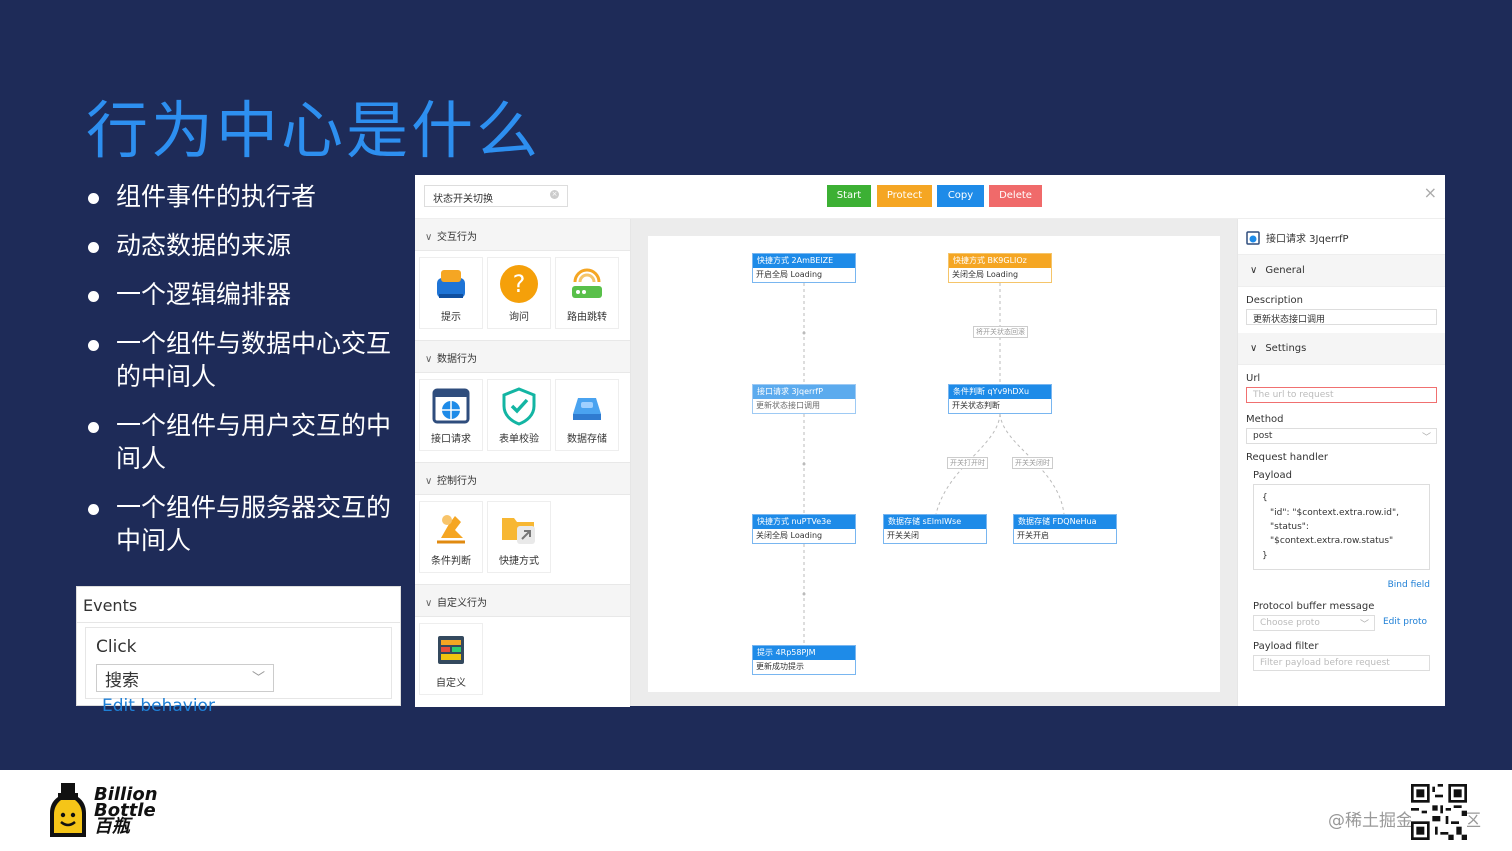  I want to click on section-settings: ∨ Settings, so click(1341, 349).